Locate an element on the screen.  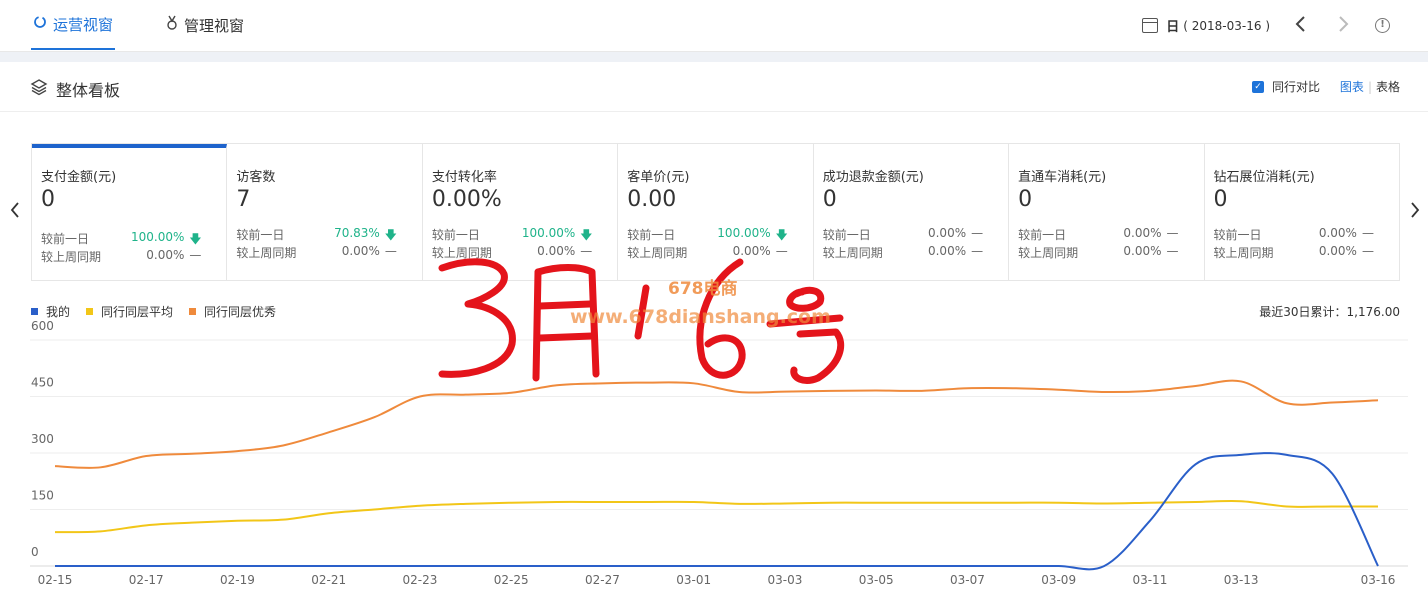
metric-card: 成功退款金额(元) 0 较前一日 0.00% — 较上周同期 0.00% — is located at coordinates (912, 212).